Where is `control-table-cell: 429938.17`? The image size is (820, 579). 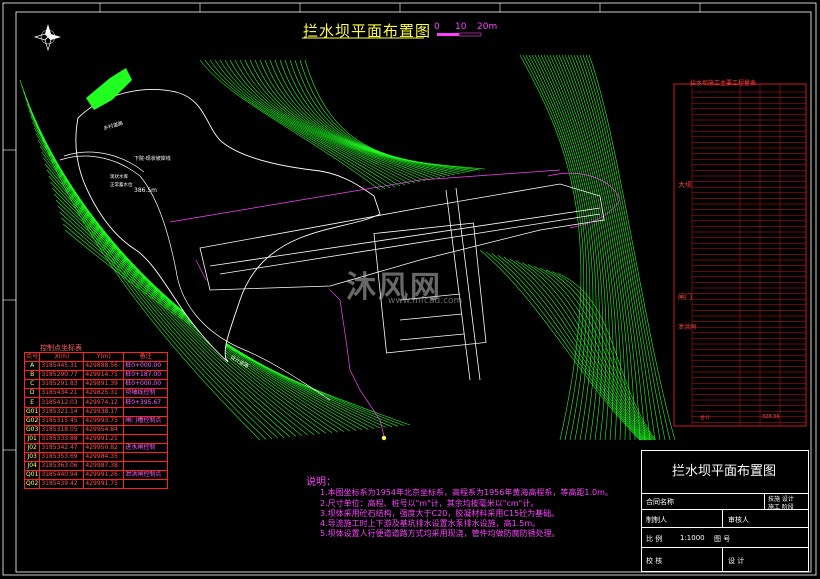 control-table-cell: 429938.17 is located at coordinates (104, 411).